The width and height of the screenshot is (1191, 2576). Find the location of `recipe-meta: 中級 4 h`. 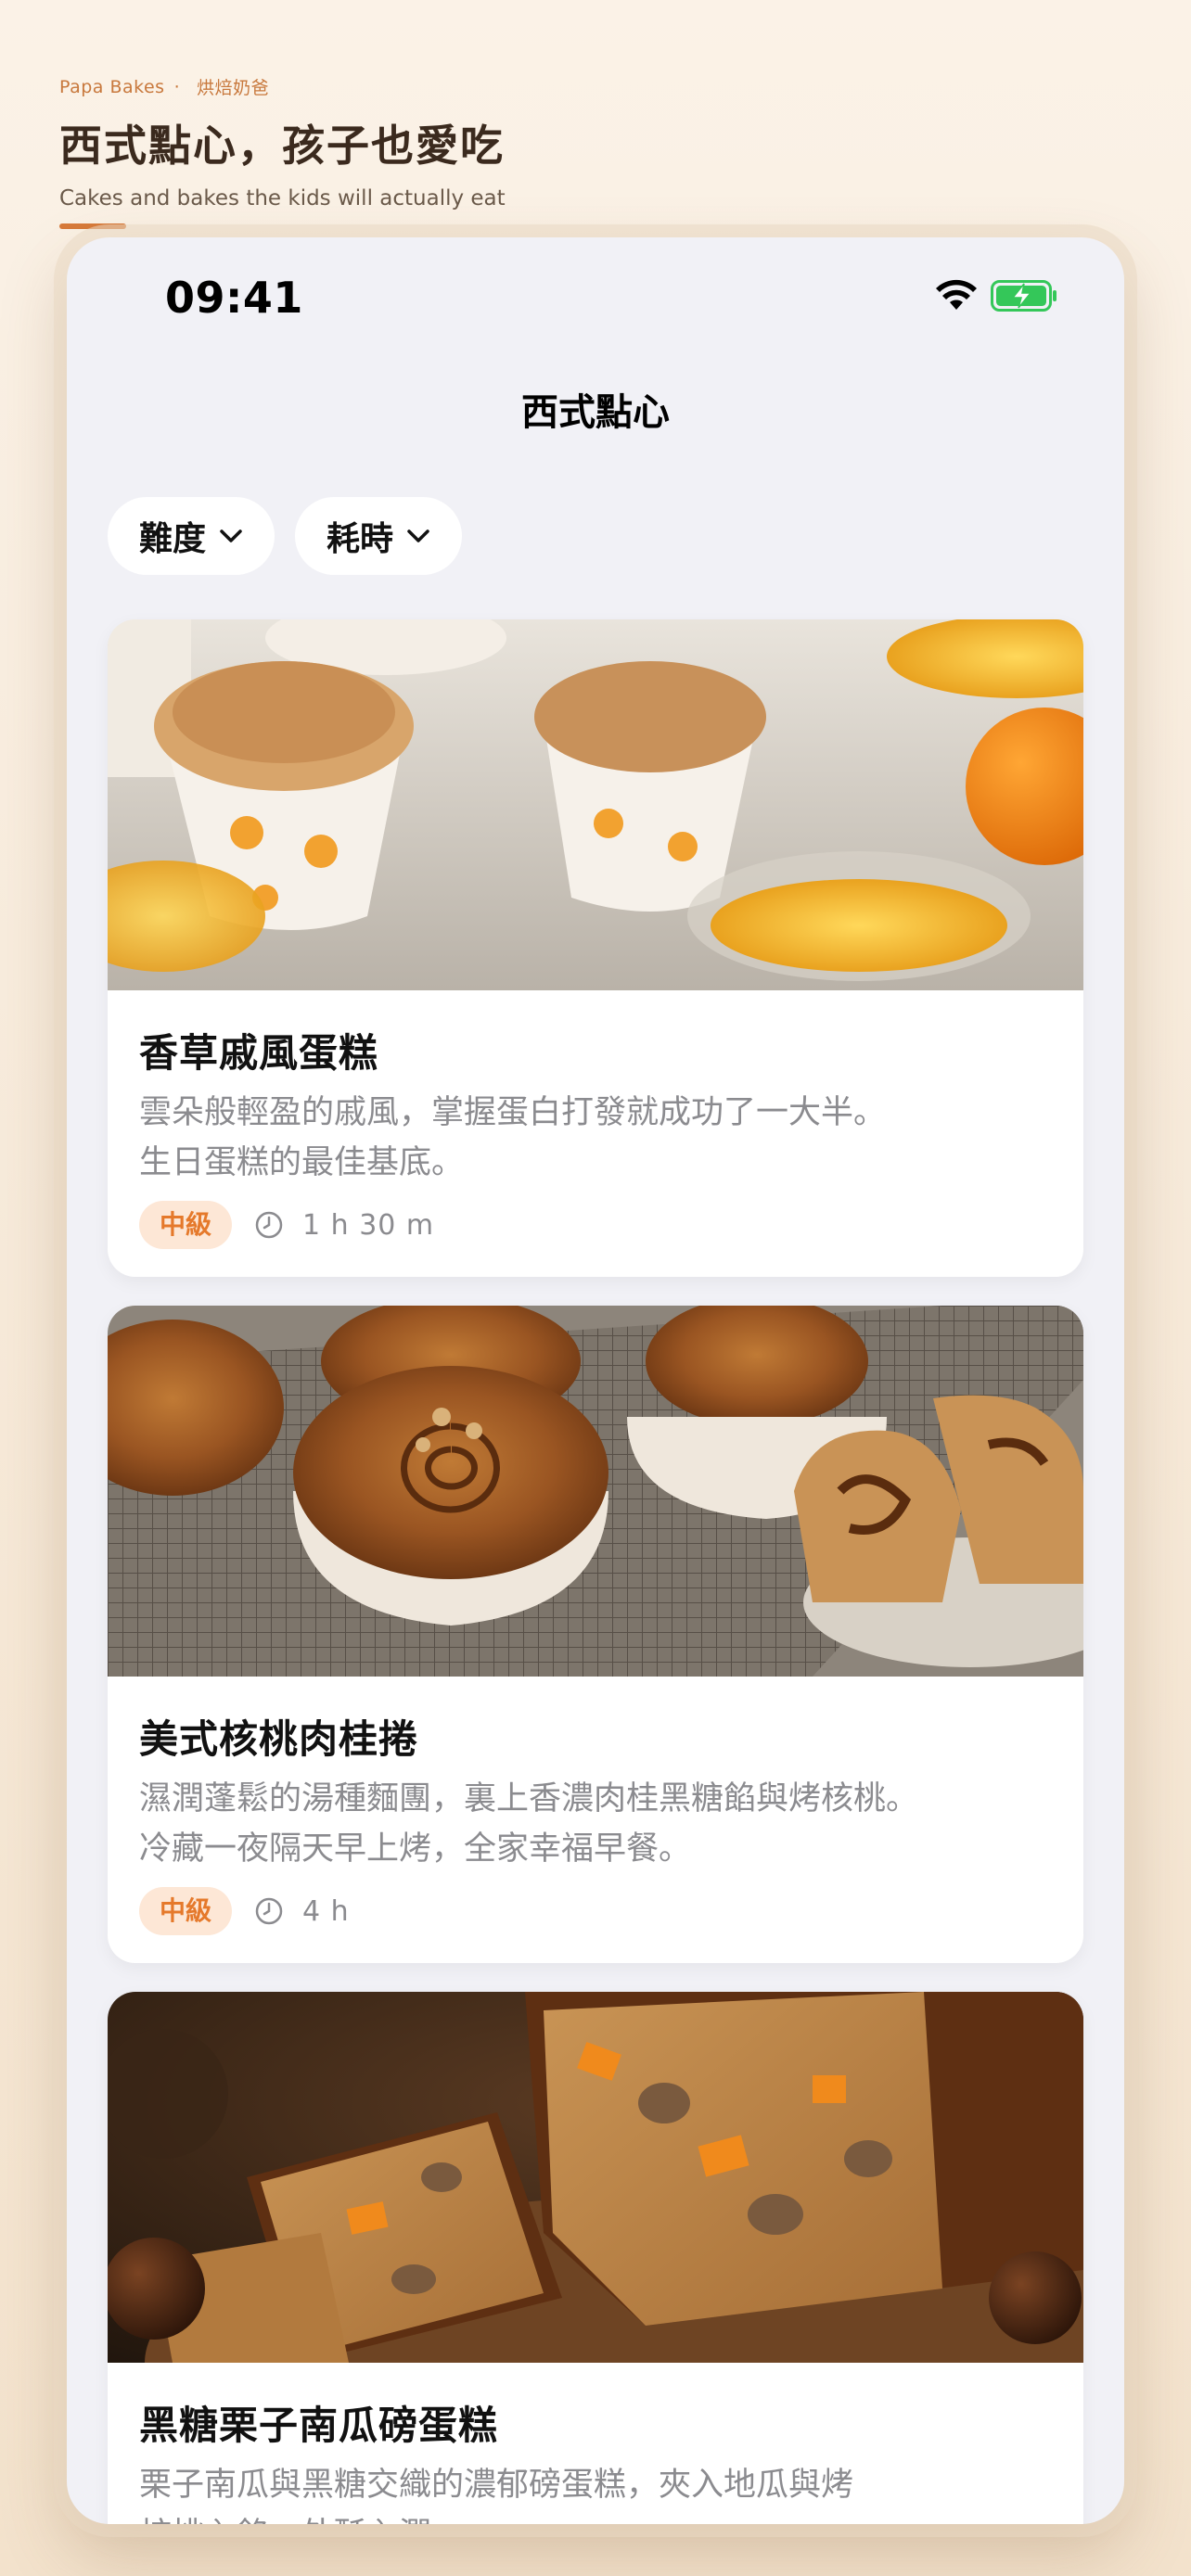

recipe-meta: 中級 4 h is located at coordinates (595, 1911).